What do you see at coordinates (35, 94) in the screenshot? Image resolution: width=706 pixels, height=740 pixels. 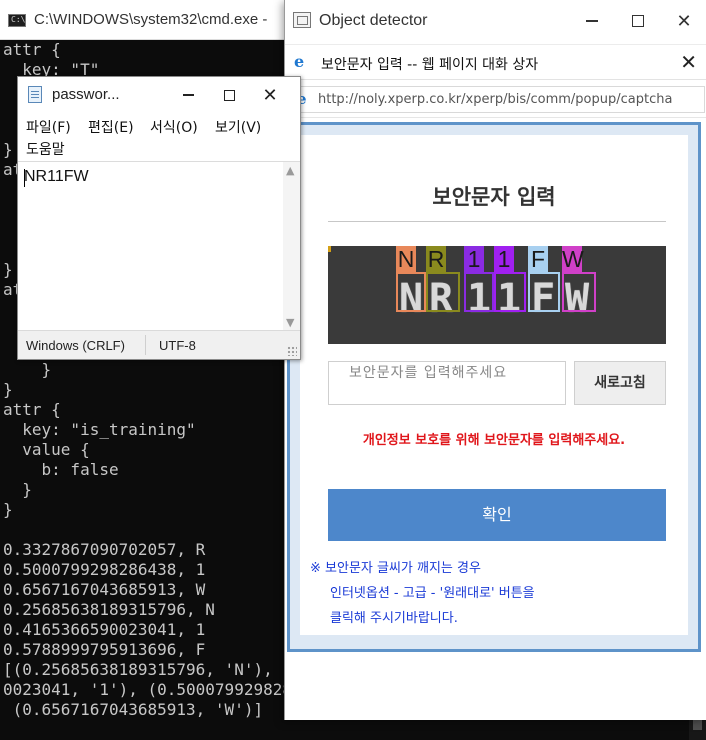 I see `notepad-icon` at bounding box center [35, 94].